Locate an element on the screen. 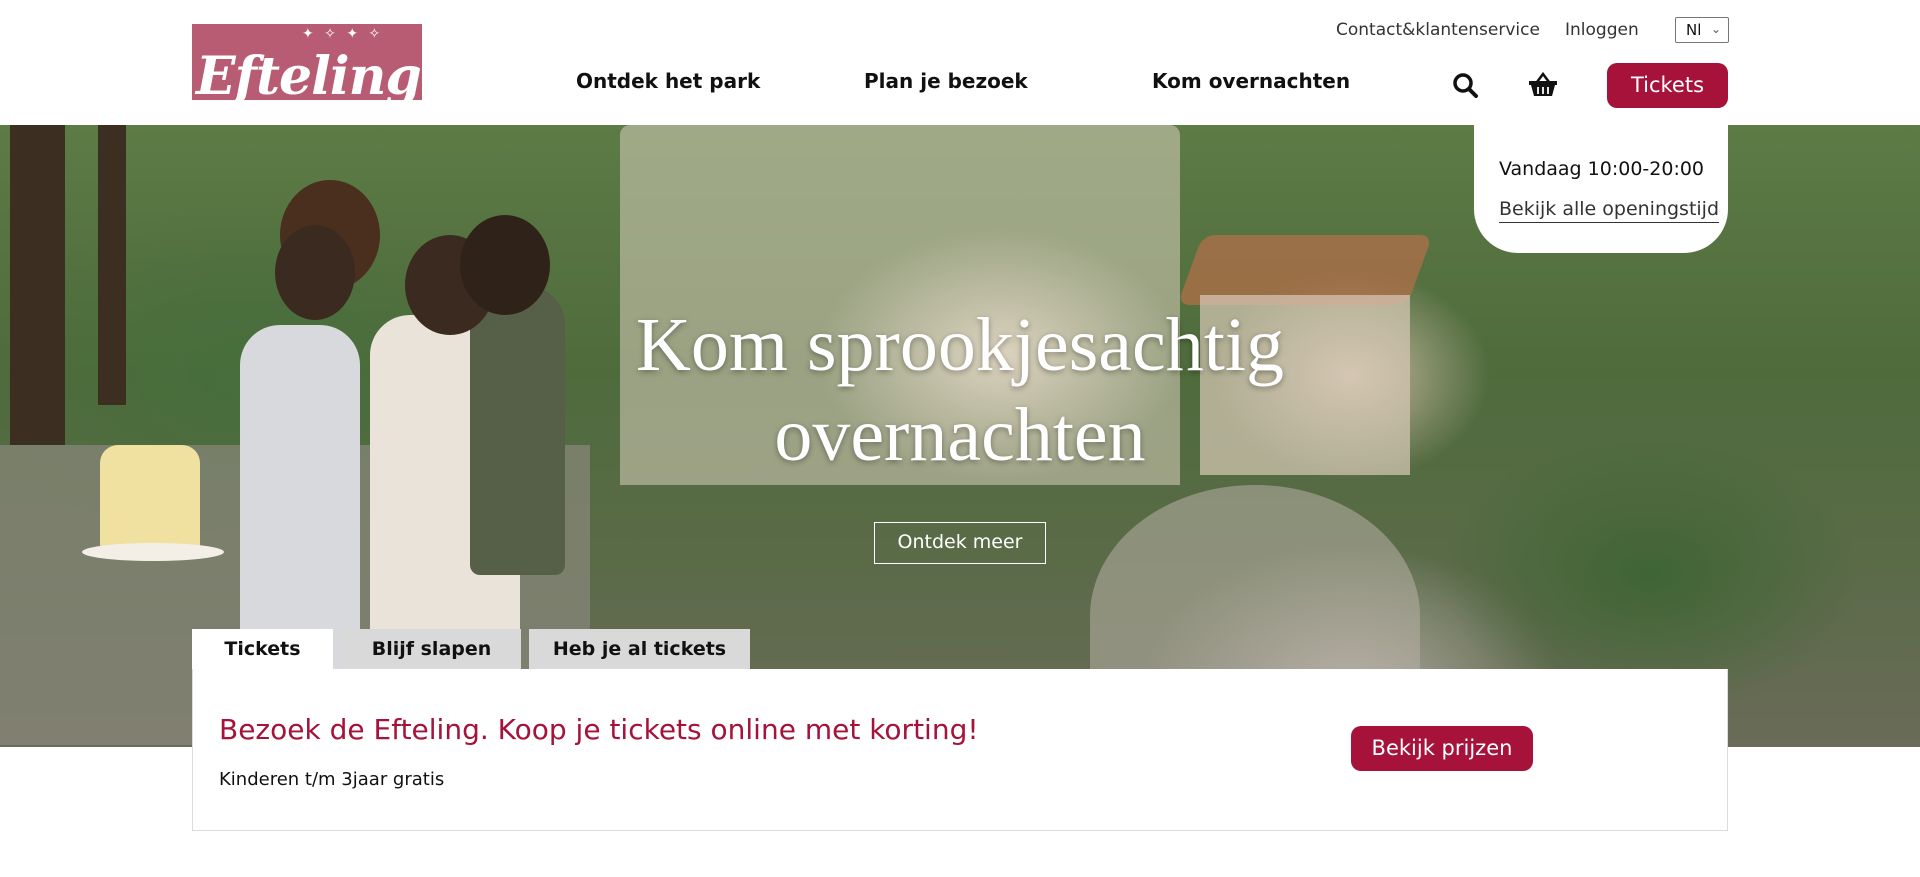 This screenshot has width=1920, height=877. panel-subtitle: Kinderen t/m 3jaar gratis is located at coordinates (332, 779).